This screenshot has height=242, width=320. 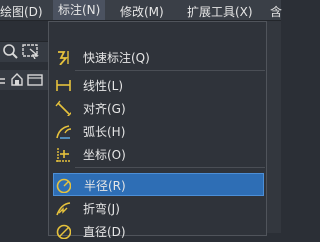 What do you see at coordinates (21, 11) in the screenshot?
I see `menu-draw: 绘图(D)` at bounding box center [21, 11].